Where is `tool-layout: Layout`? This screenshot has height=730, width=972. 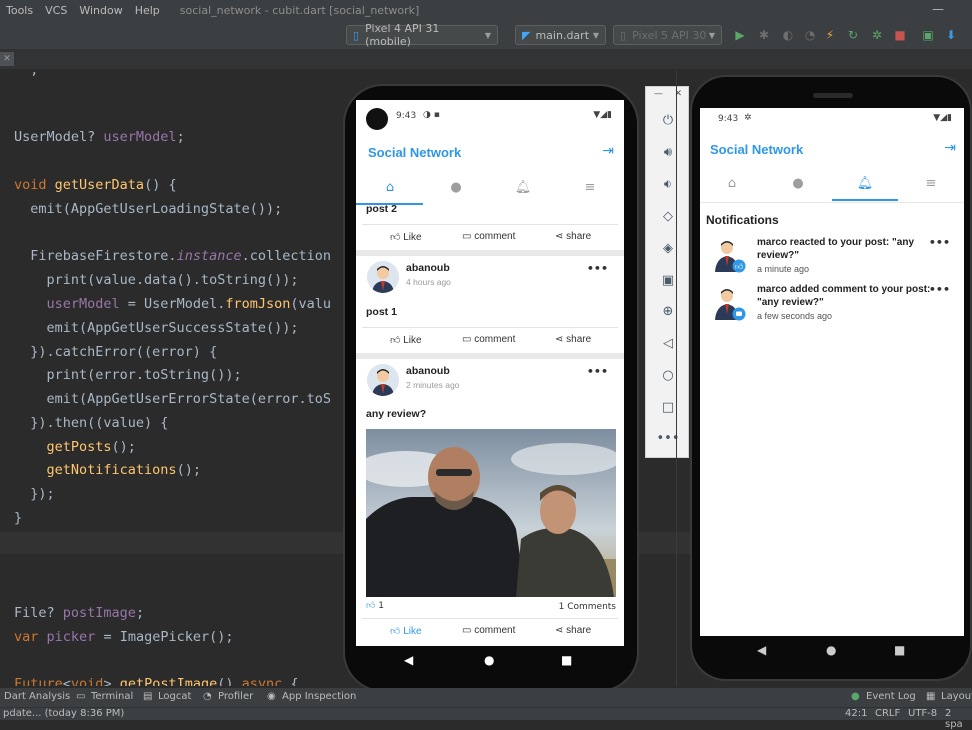 tool-layout: Layout is located at coordinates (956, 696).